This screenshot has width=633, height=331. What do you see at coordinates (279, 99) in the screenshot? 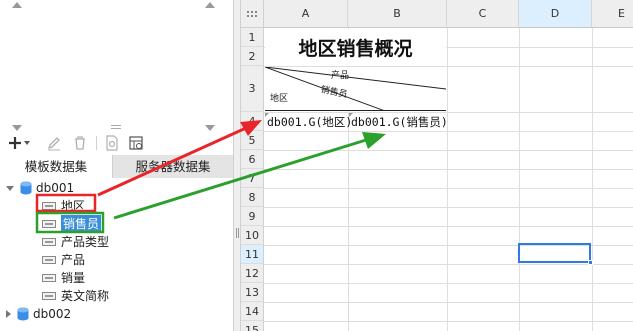
I see `slash-label-bottom: 地区` at bounding box center [279, 99].